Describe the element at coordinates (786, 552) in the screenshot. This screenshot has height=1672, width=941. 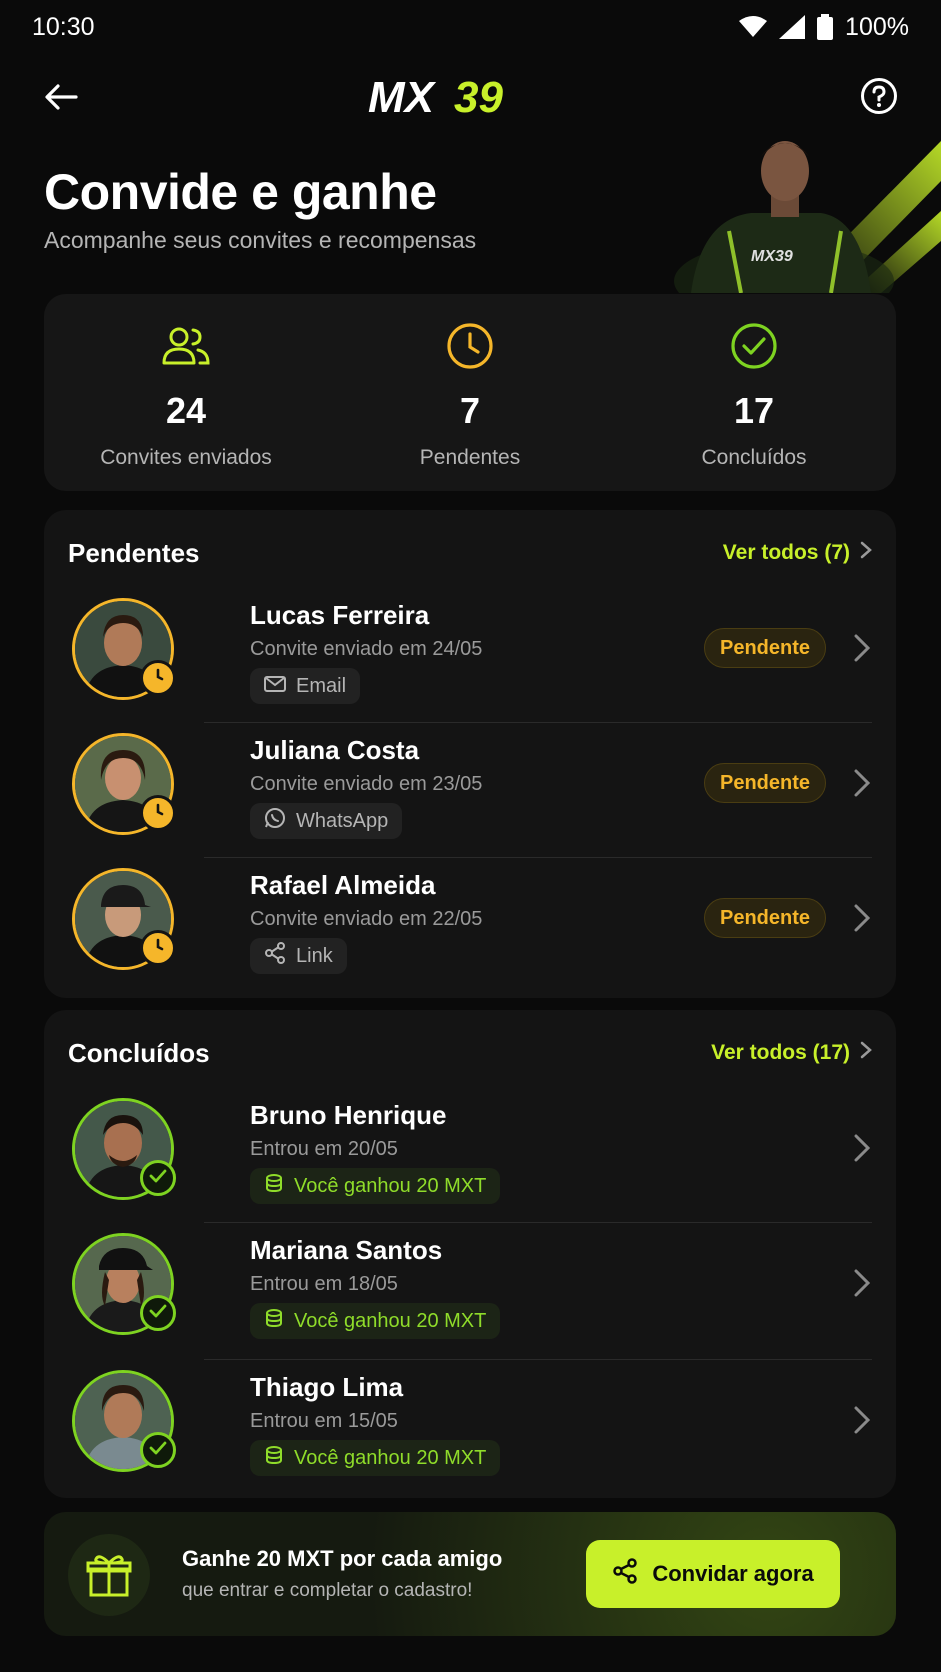
I see `see-all-label: Ver todos (7)` at that location.